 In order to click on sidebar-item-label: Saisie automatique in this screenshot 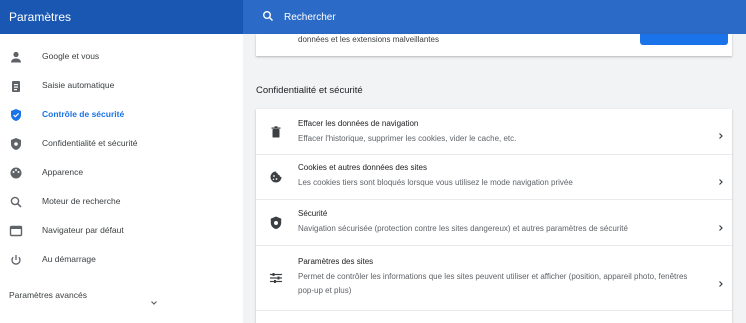, I will do `click(78, 85)`.